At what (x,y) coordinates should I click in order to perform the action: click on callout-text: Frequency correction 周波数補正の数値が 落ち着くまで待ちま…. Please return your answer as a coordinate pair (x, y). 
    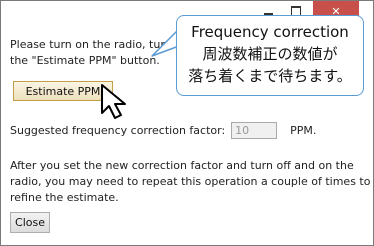
    Looking at the image, I should click on (270, 54).